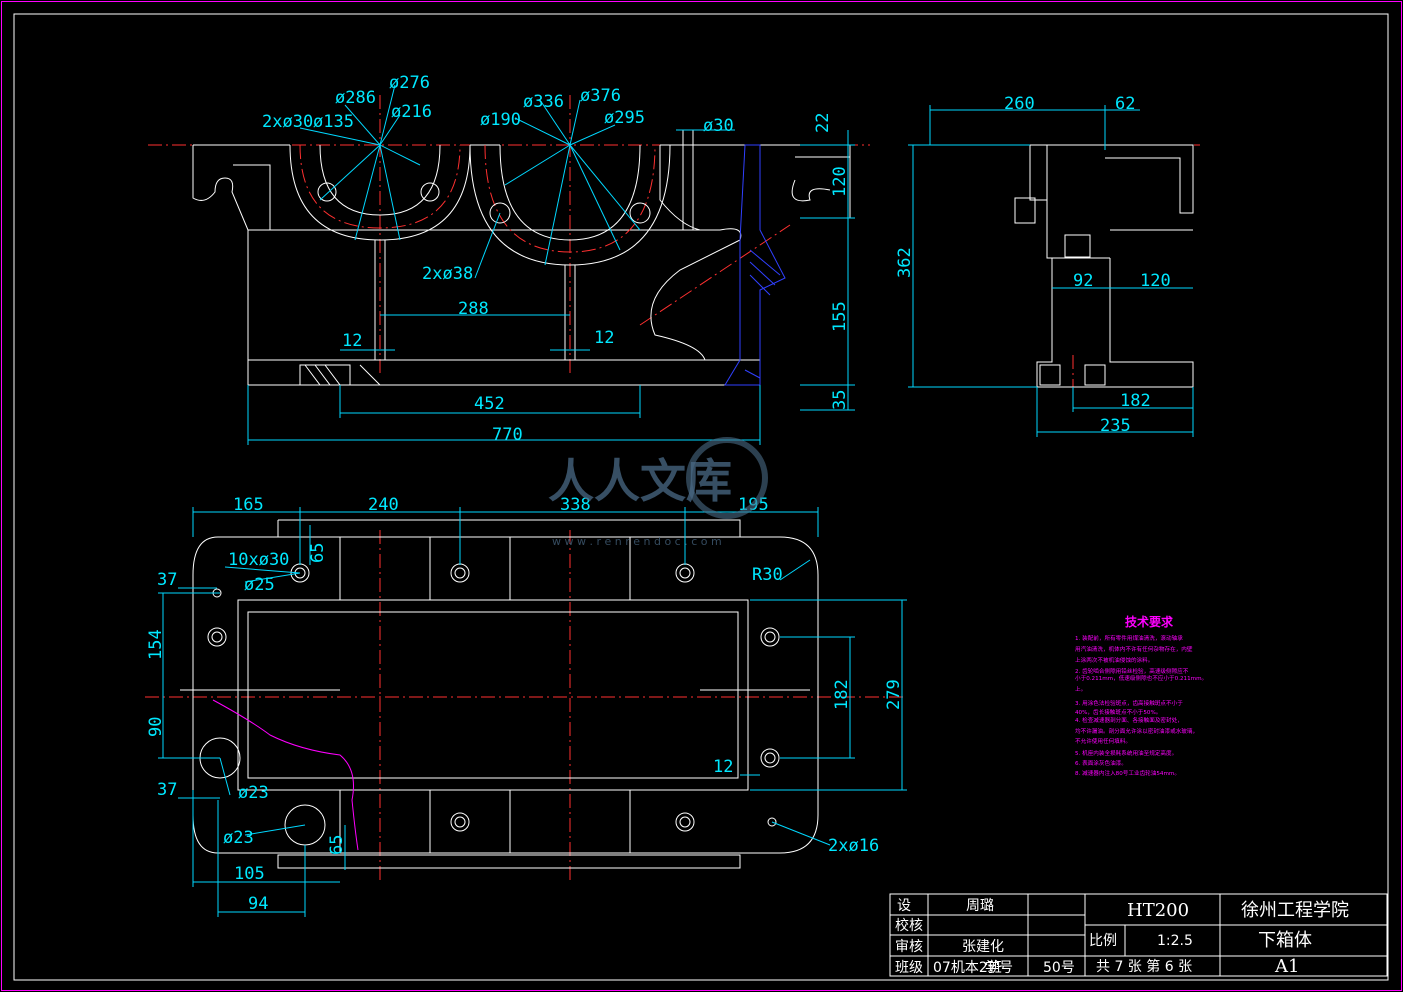  What do you see at coordinates (640, 481) in the screenshot?
I see `watermark-text: 人人文库` at bounding box center [640, 481].